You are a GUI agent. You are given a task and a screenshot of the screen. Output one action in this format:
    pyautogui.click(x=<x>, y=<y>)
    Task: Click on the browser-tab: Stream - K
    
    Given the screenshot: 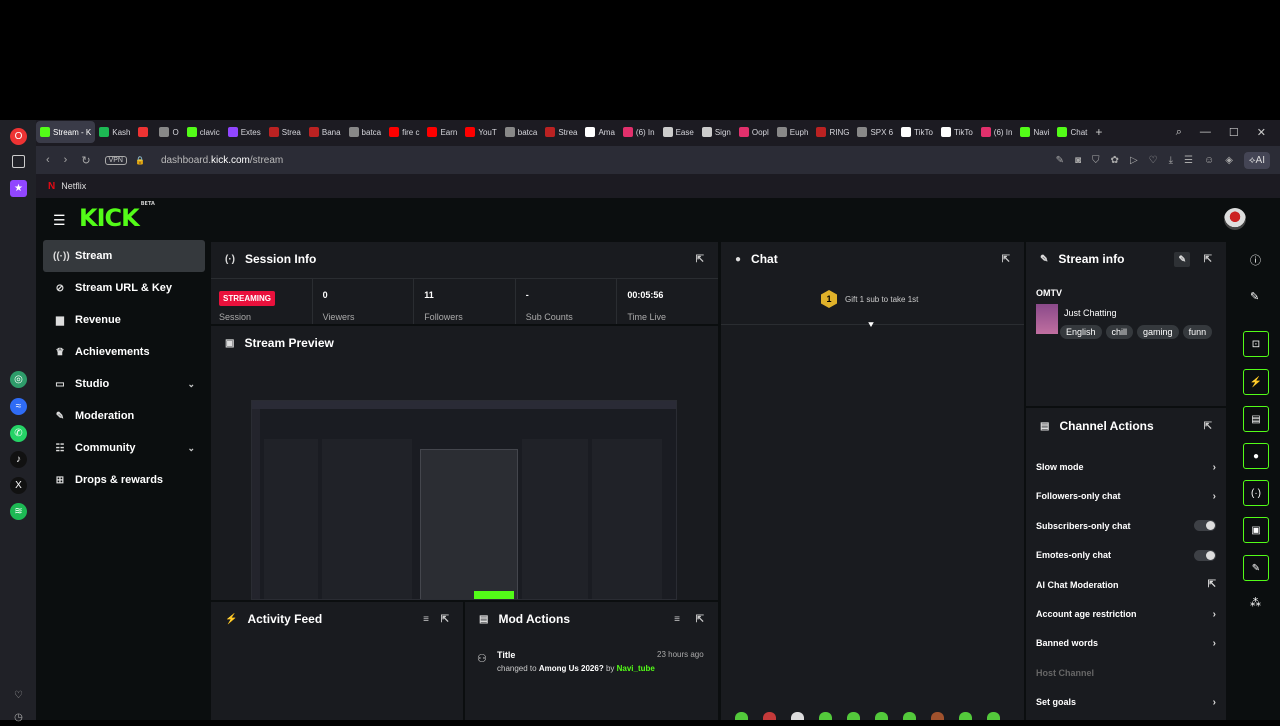 What is the action you would take?
    pyautogui.click(x=66, y=132)
    